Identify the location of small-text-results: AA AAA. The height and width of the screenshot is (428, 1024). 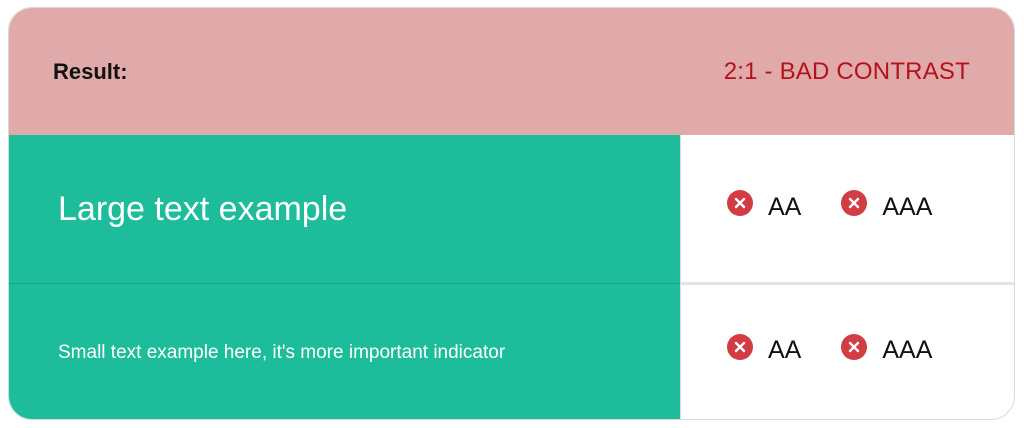
(847, 351).